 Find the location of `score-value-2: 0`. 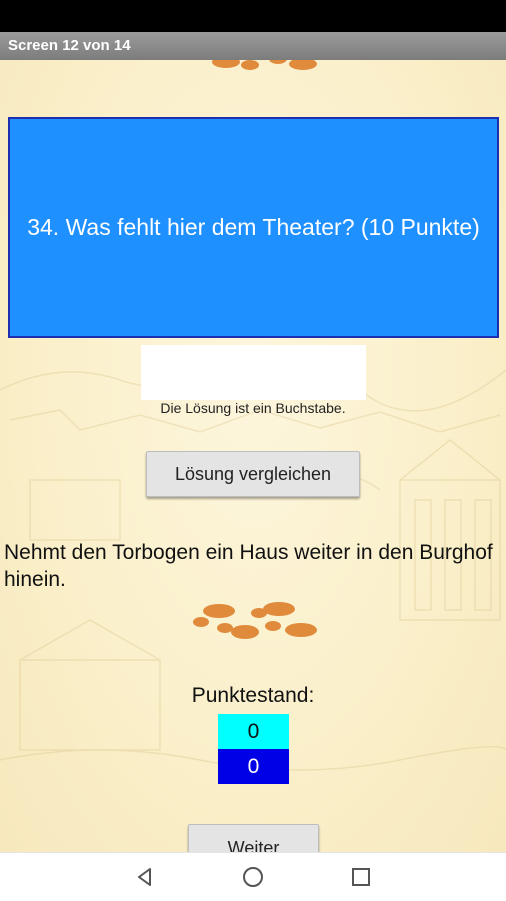

score-value-2: 0 is located at coordinates (253, 766).